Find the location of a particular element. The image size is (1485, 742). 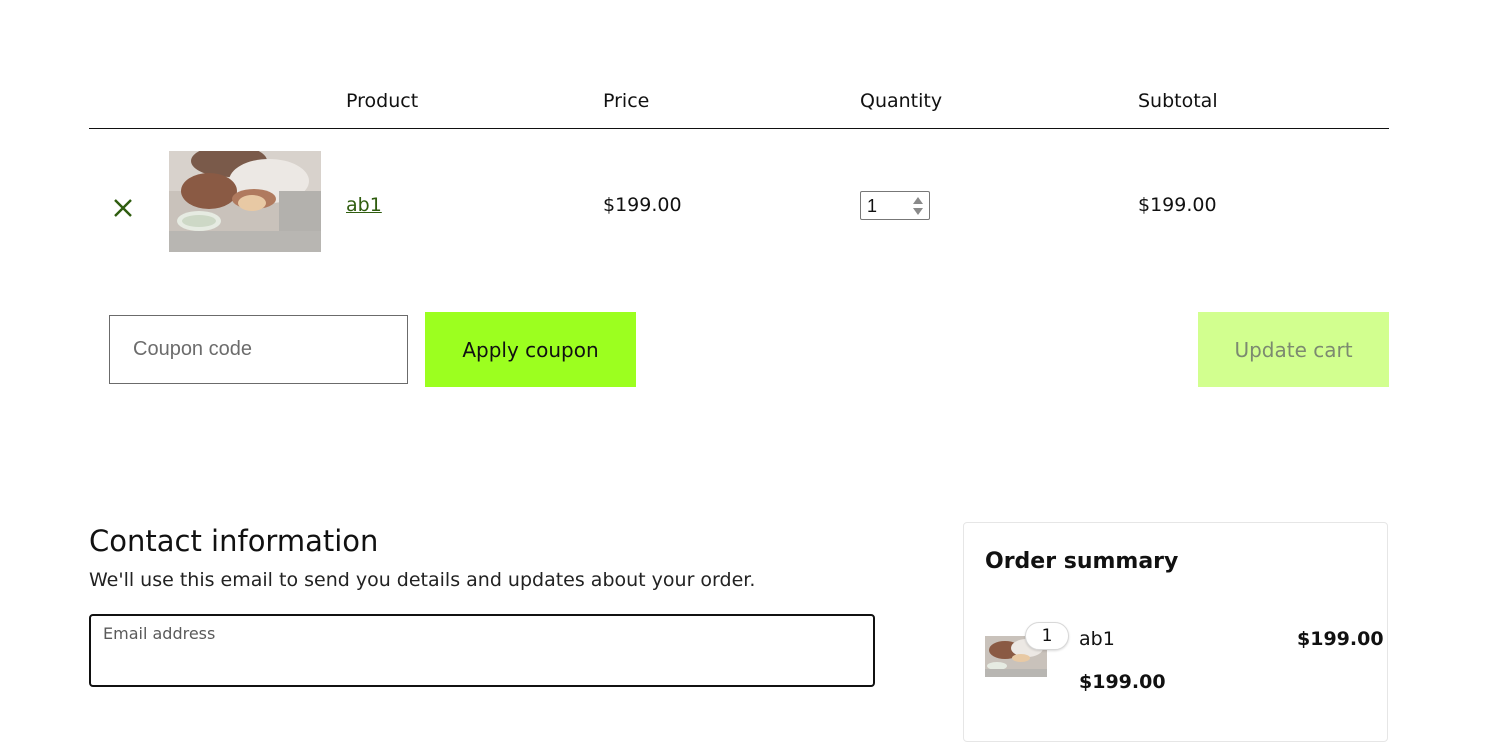

product-thumbnail is located at coordinates (245, 201).